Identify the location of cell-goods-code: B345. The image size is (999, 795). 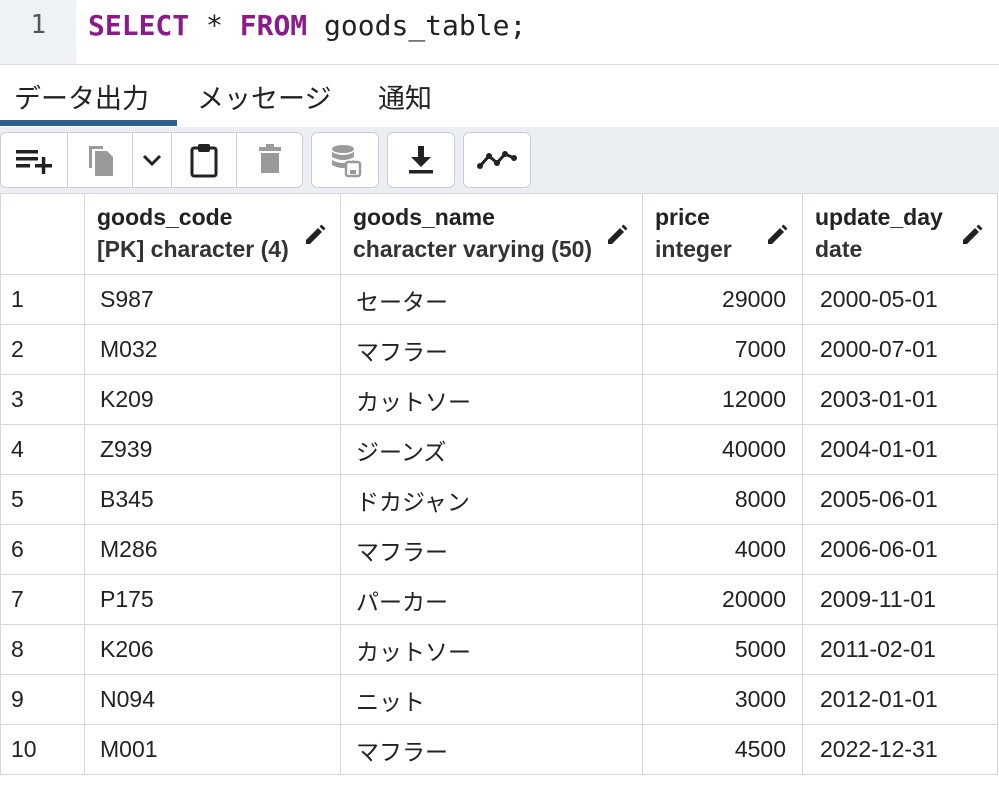
(212, 499).